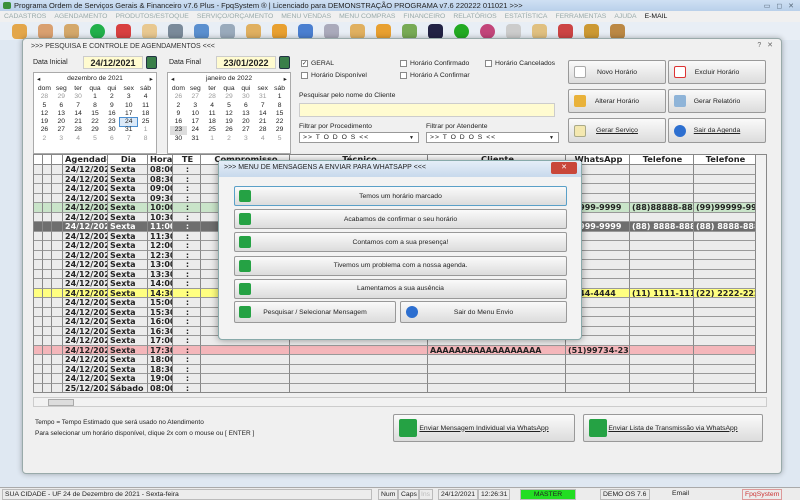 The height and width of the screenshot is (500, 800). I want to click on menu-item-9: FERRAMENTAS, so click(580, 16).